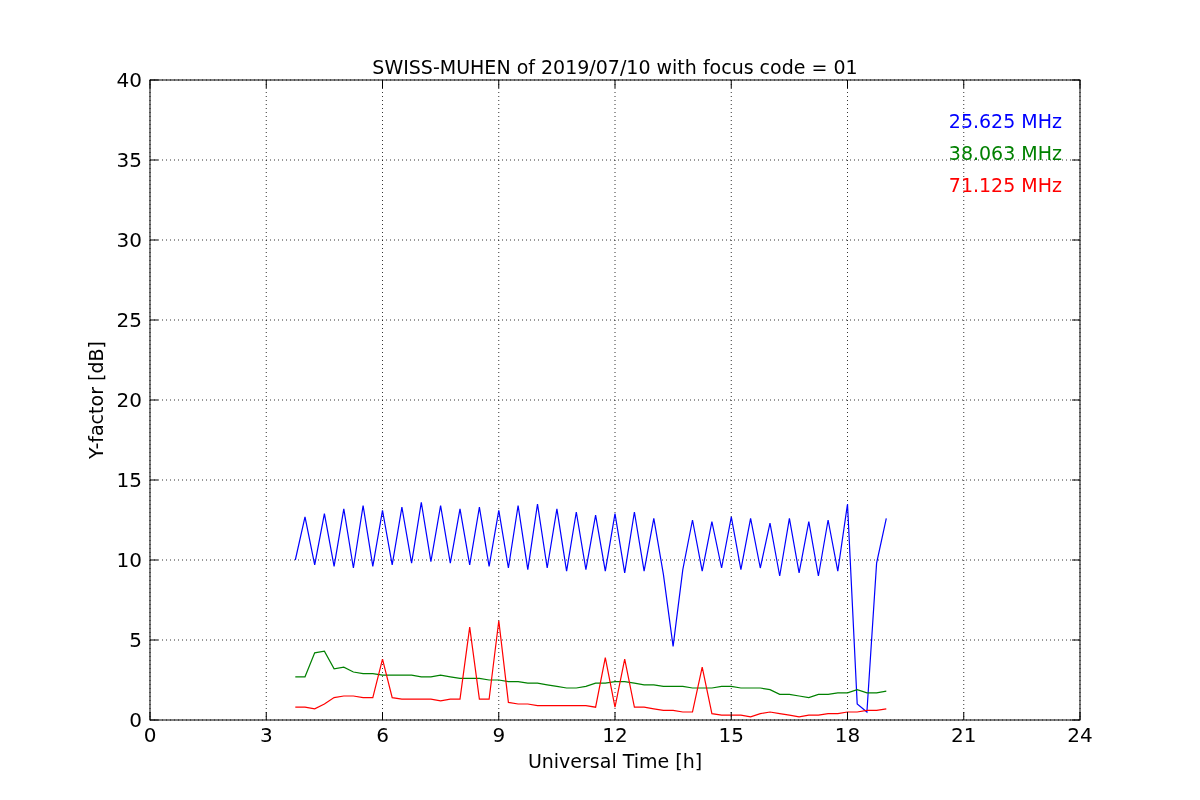 The height and width of the screenshot is (800, 1200). I want to click on x-tick-label: 15, so click(731, 735).